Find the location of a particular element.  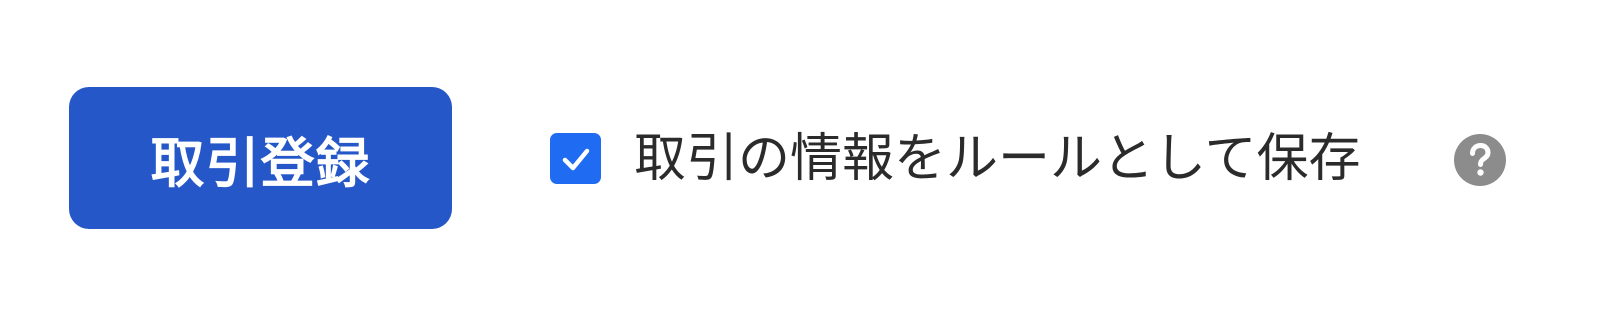

question-circle-icon is located at coordinates (1480, 160).